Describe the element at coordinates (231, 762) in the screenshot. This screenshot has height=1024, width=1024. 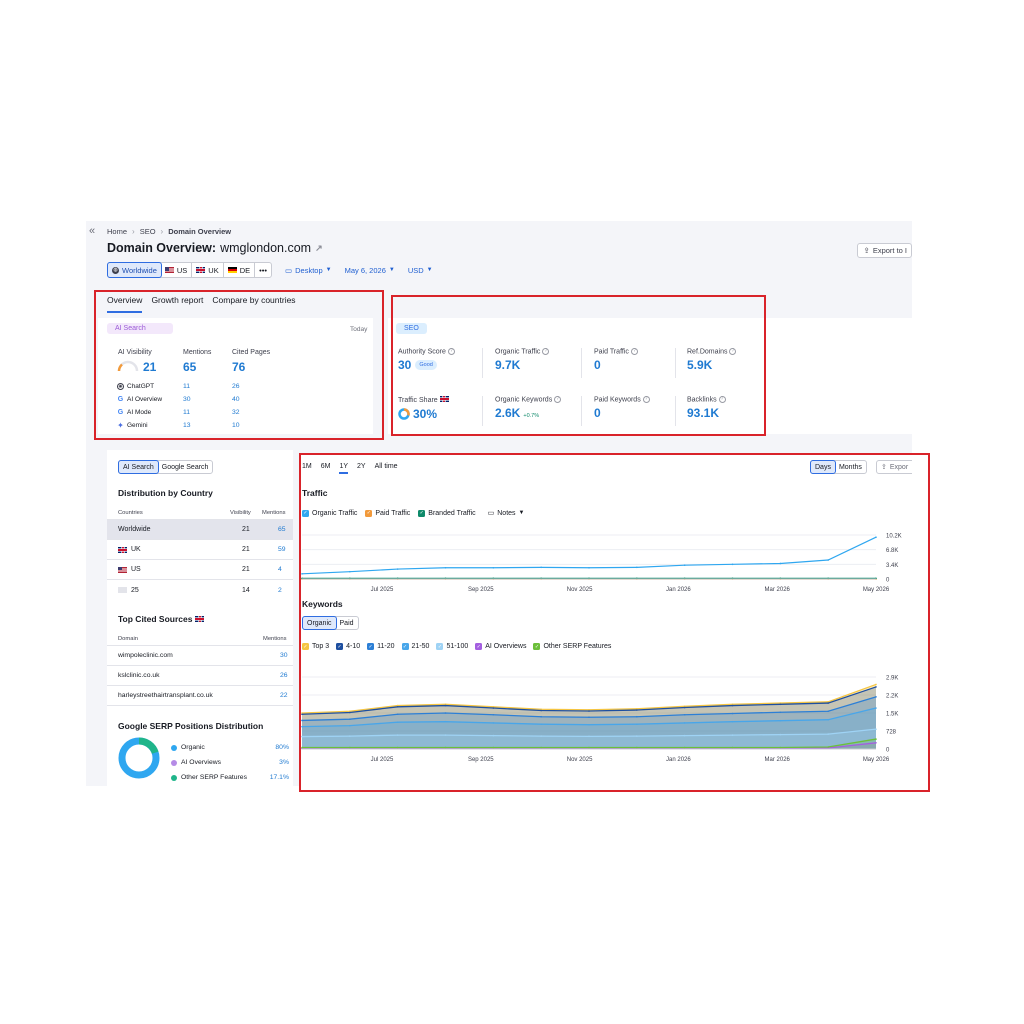
I see `list-item: AI Overviews 3%` at that location.